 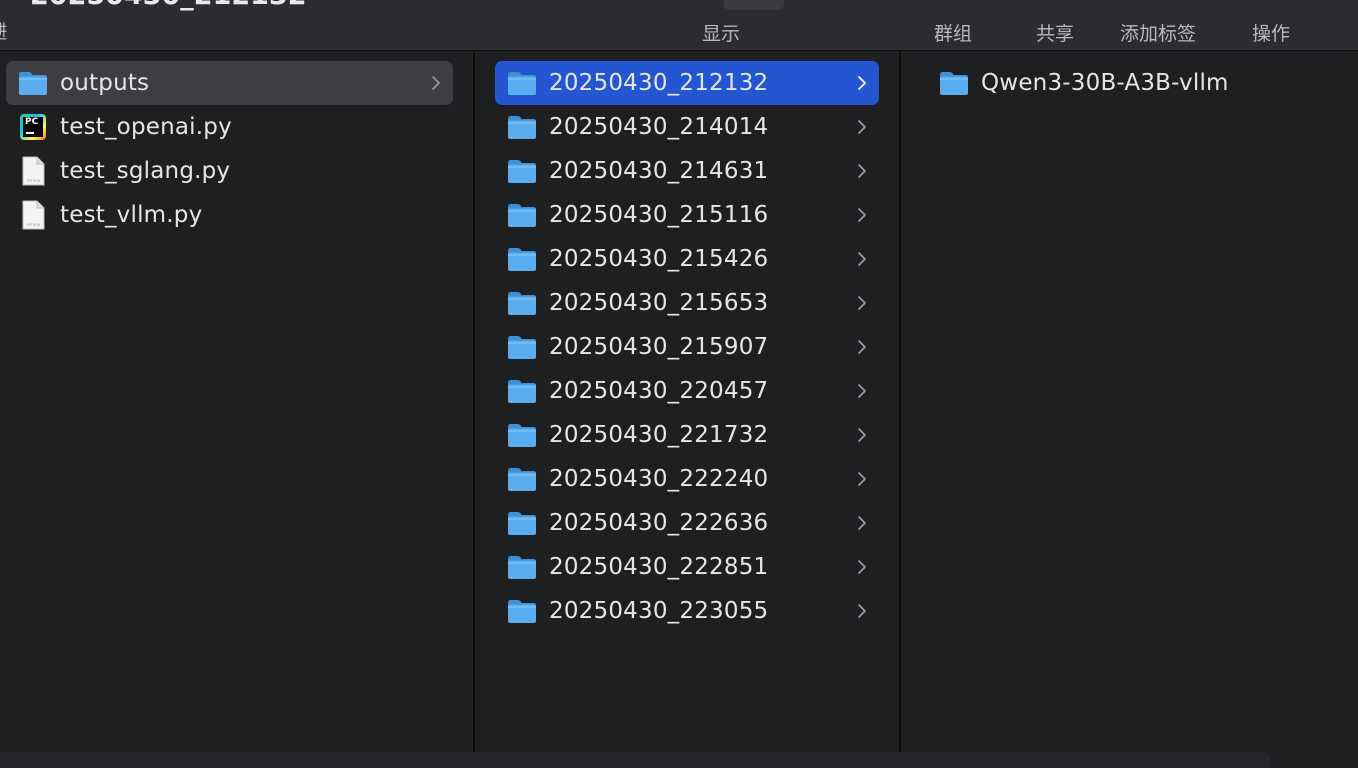 What do you see at coordinates (659, 83) in the screenshot?
I see `item-name: 20250430_212132` at bounding box center [659, 83].